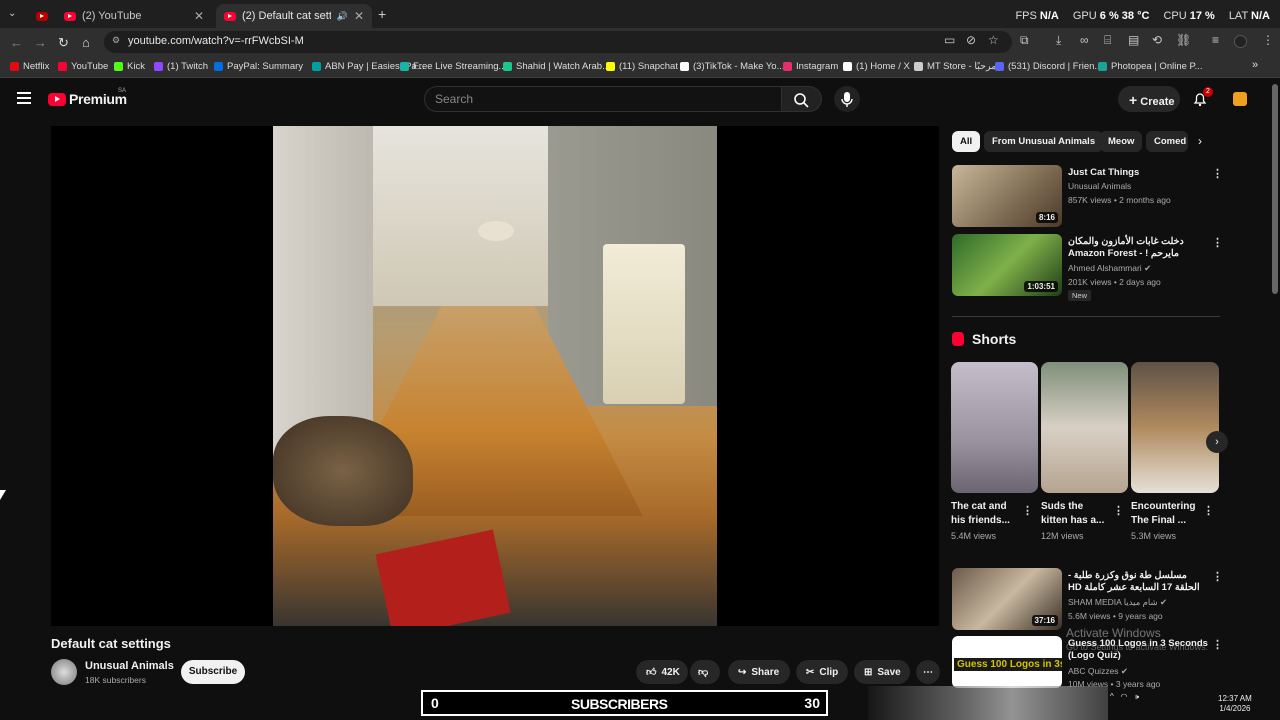  Describe the element at coordinates (1080, 295) in the screenshot. I see `new-badge: New` at that location.